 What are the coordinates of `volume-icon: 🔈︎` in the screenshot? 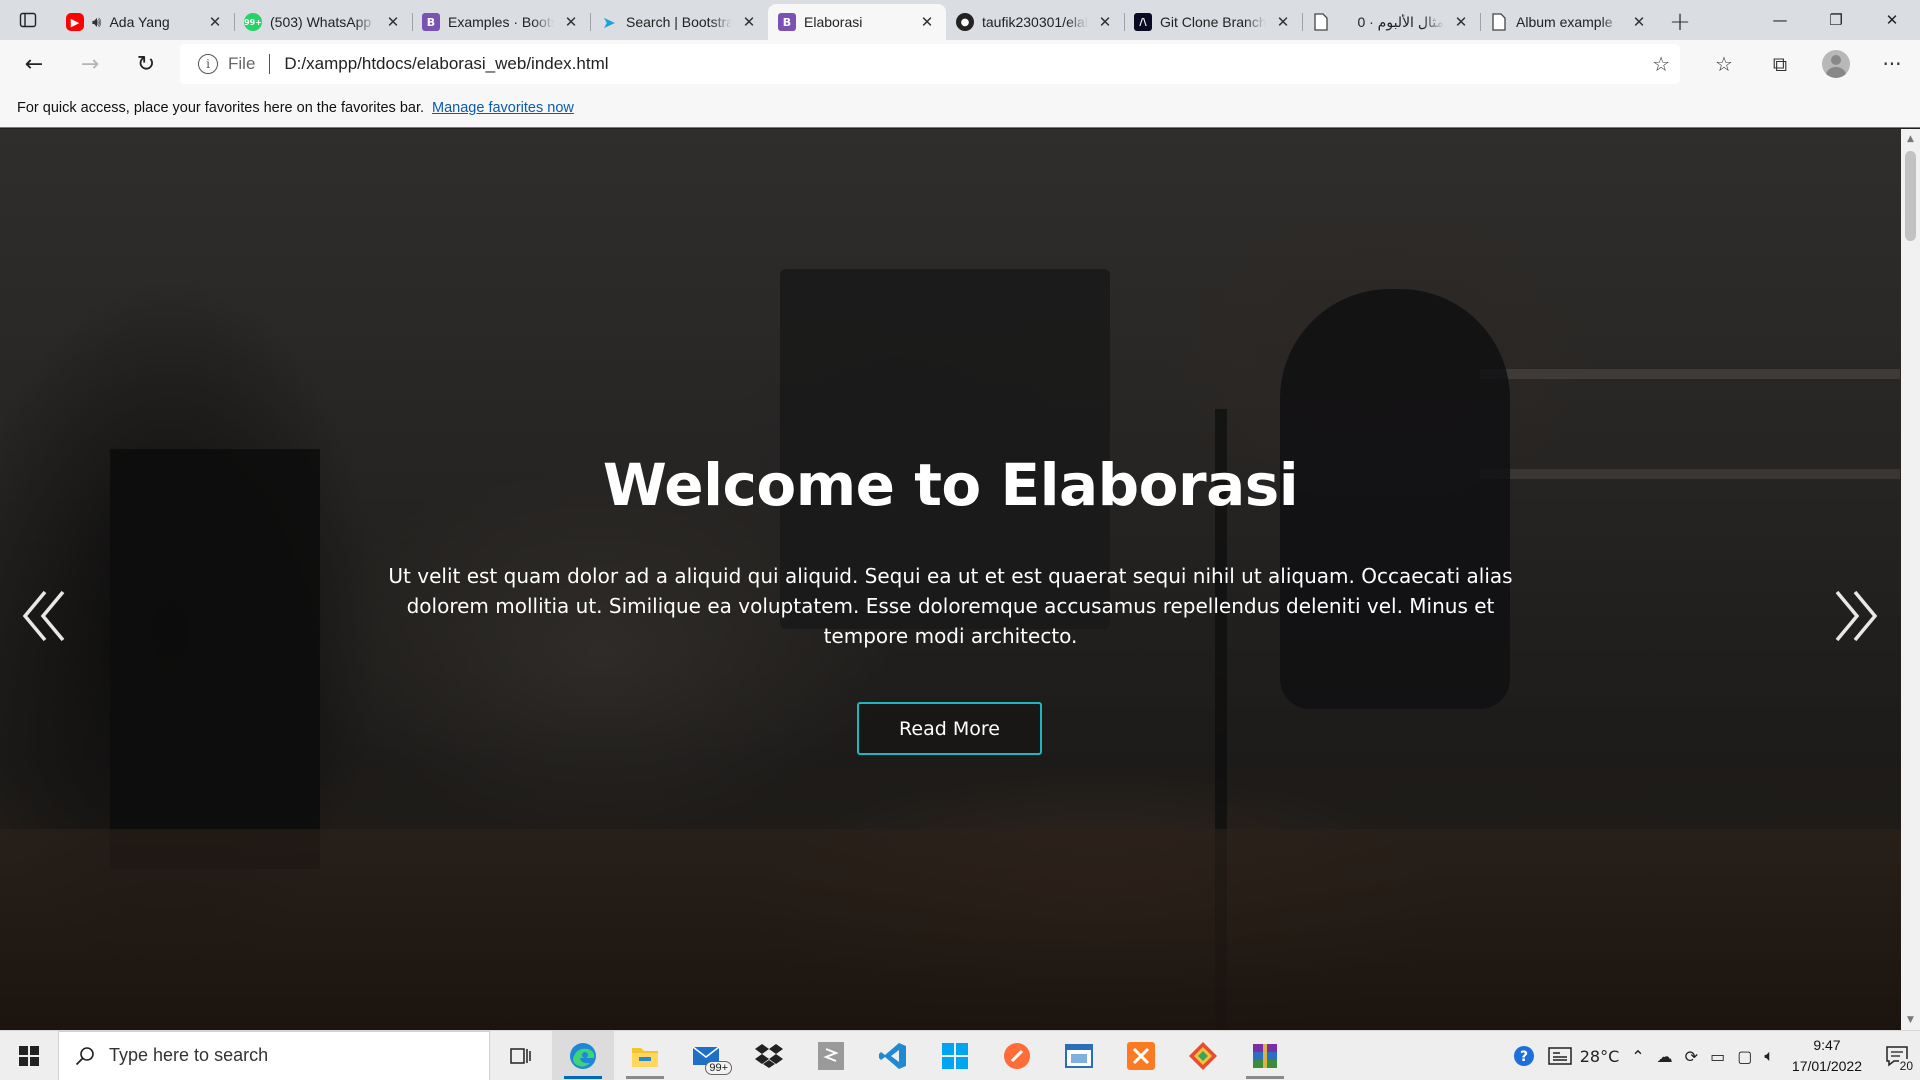 It's located at (1769, 1055).